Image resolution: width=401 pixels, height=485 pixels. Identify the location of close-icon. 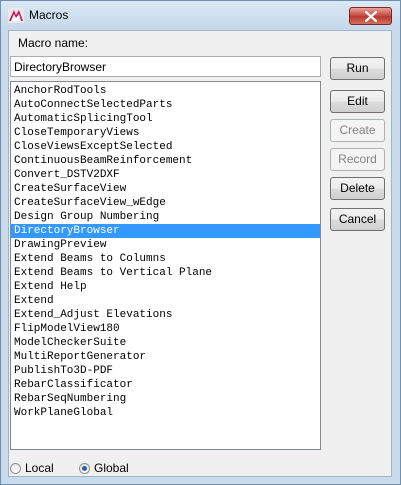
(371, 16).